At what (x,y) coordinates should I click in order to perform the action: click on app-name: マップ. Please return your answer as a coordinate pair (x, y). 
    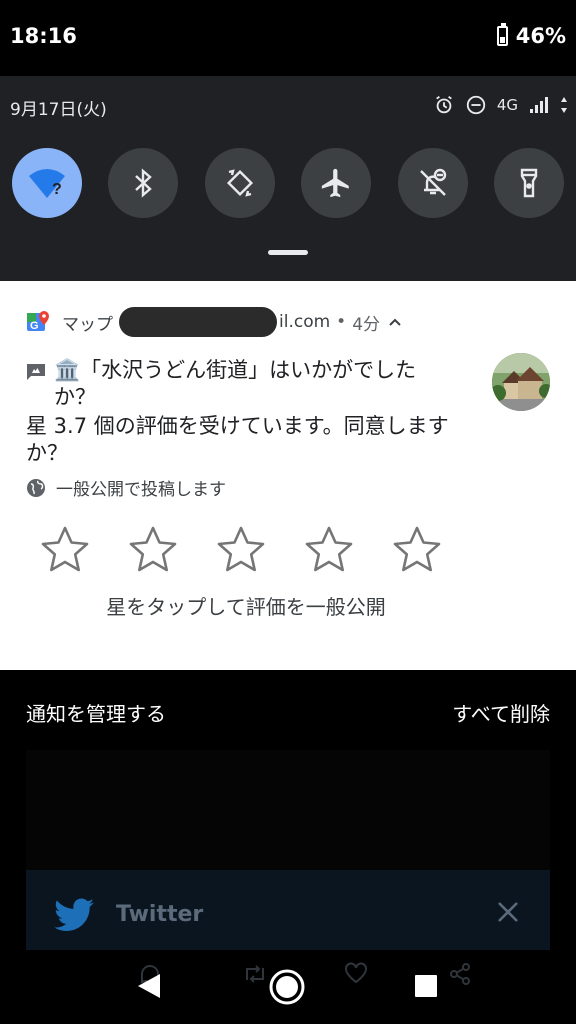
    Looking at the image, I should click on (87, 324).